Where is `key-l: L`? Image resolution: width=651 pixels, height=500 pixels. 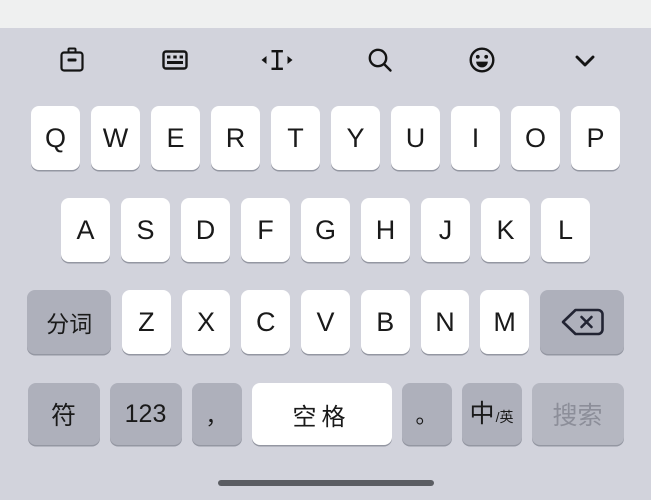
key-l: L is located at coordinates (565, 230).